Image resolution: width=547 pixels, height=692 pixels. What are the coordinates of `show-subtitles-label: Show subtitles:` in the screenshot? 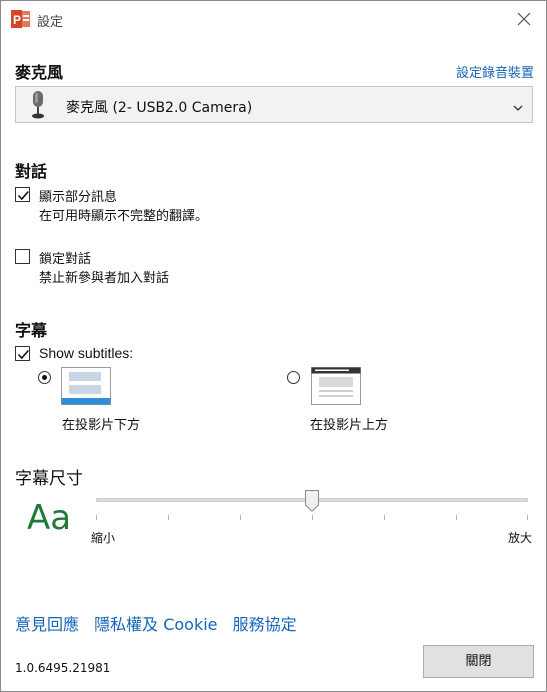 It's located at (86, 353).